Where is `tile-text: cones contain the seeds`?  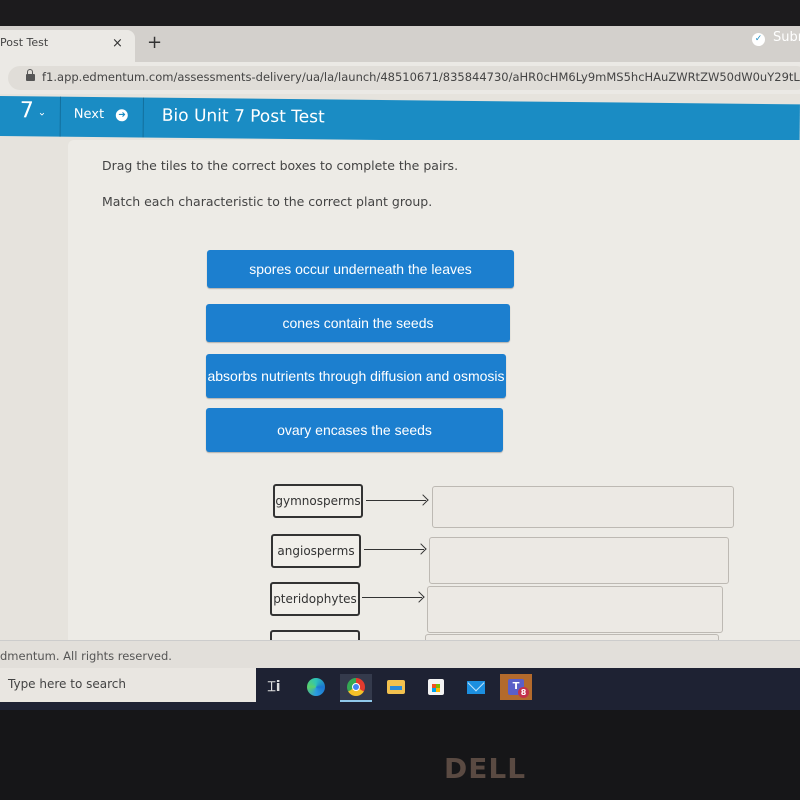
tile-text: cones contain the seeds is located at coordinates (358, 323).